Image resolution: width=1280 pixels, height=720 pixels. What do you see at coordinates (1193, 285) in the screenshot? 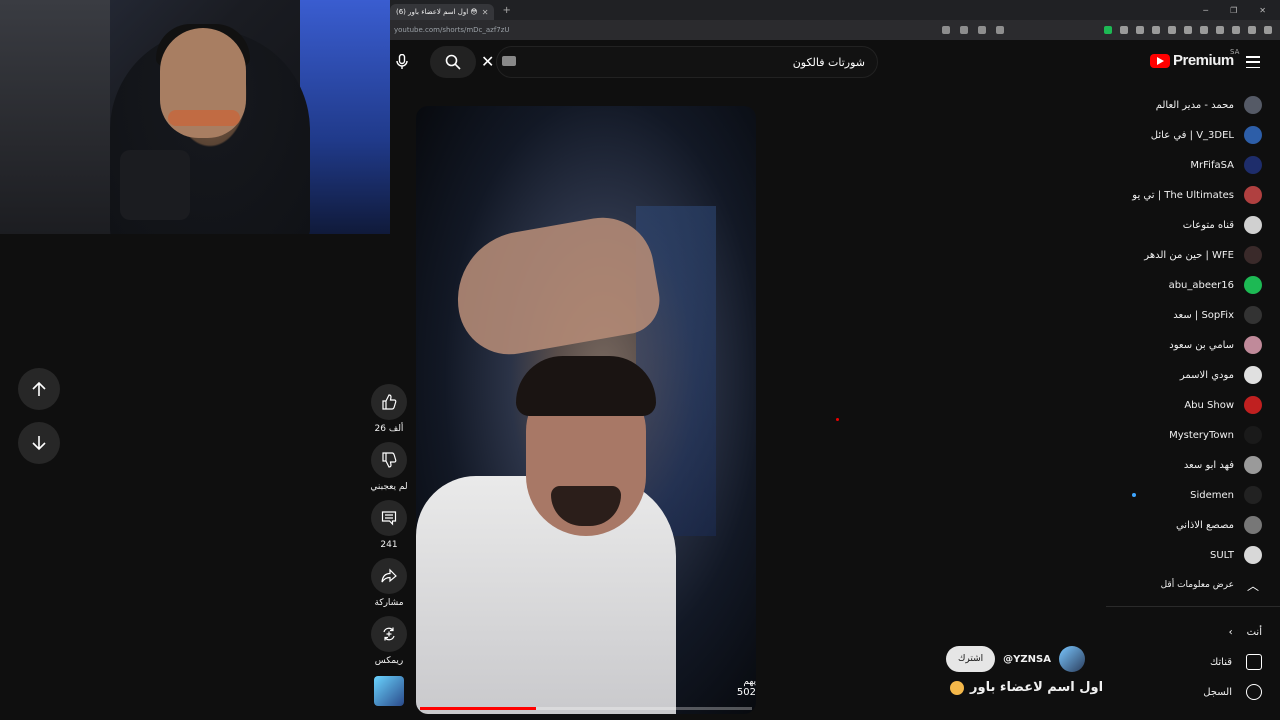
I see `sidebar-subscription-item: abu_abeer16` at bounding box center [1193, 285].